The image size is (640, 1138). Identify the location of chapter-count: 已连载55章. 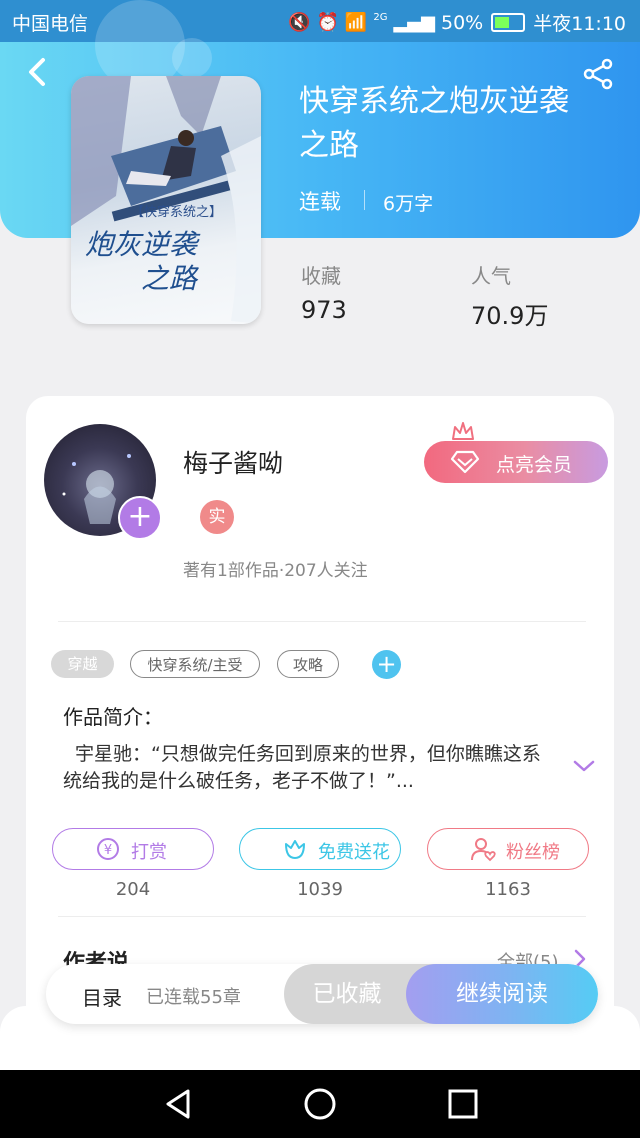
(193, 997).